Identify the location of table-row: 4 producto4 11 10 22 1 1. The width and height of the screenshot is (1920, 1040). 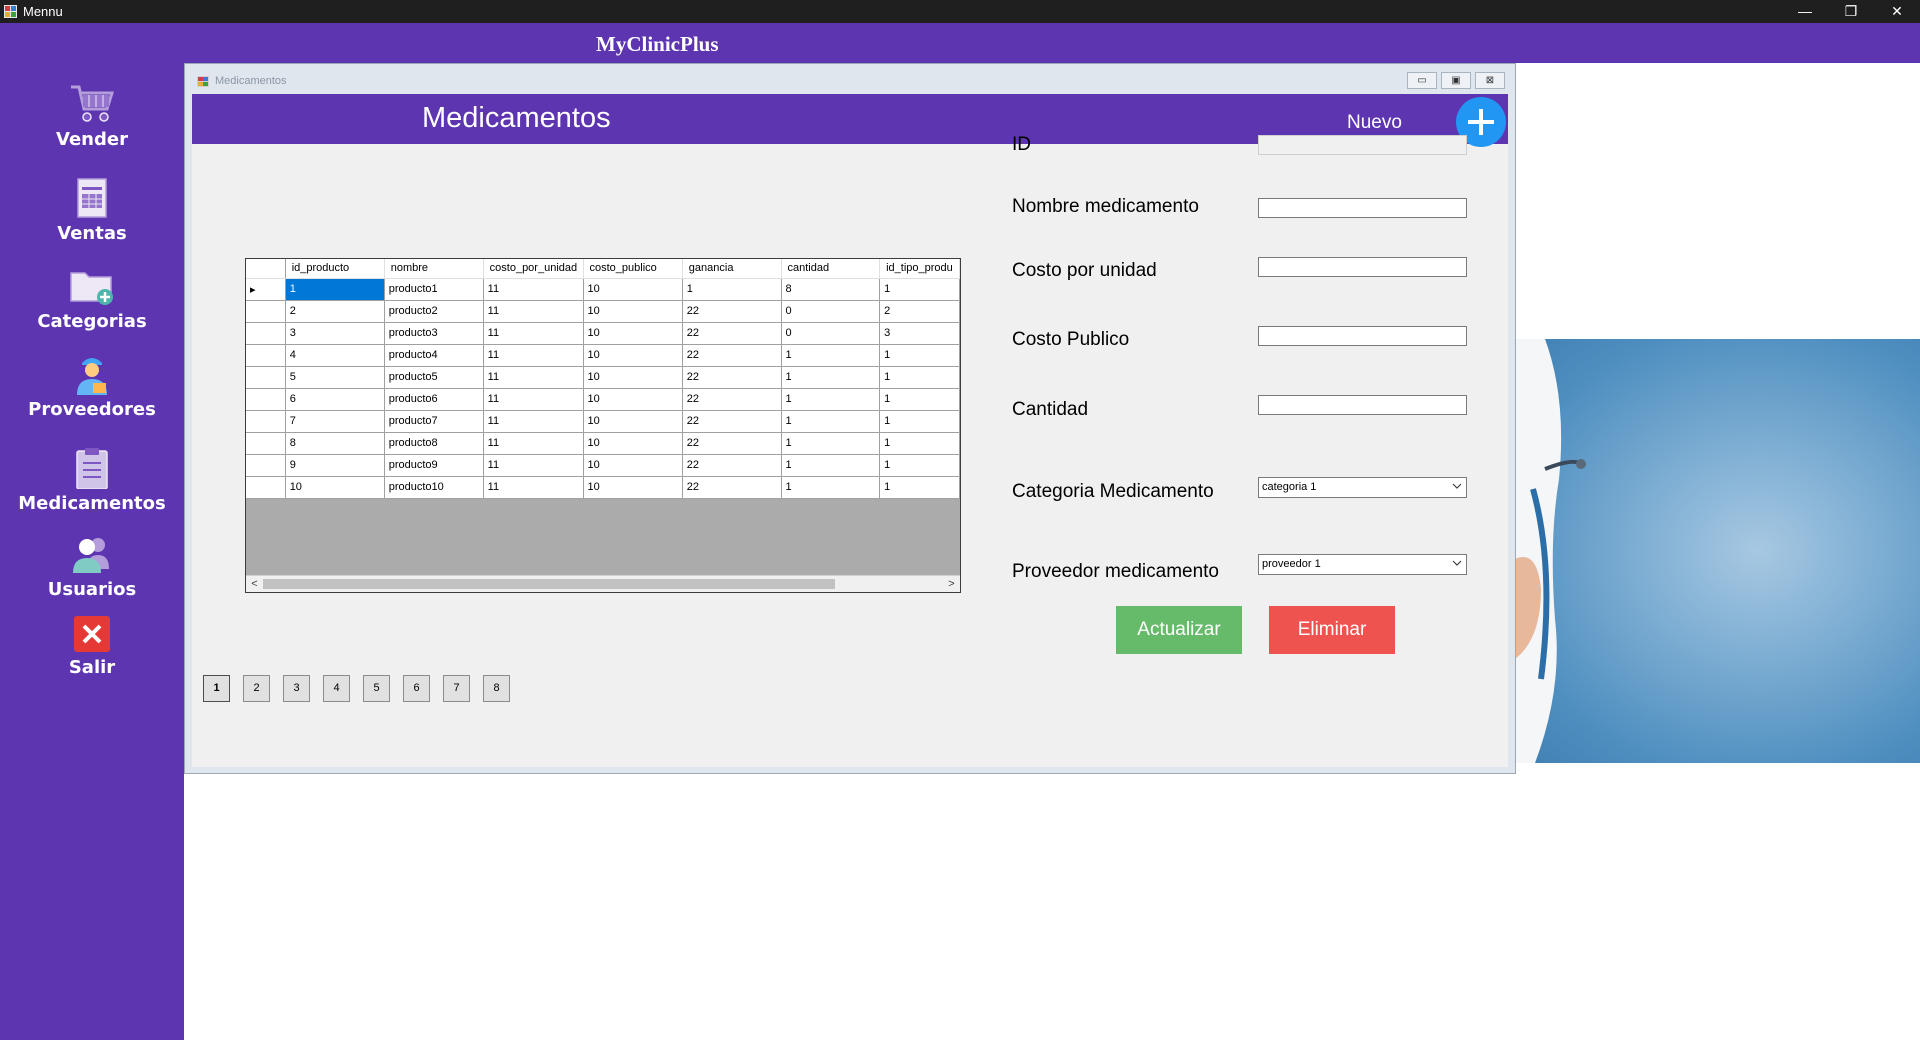
(603, 355).